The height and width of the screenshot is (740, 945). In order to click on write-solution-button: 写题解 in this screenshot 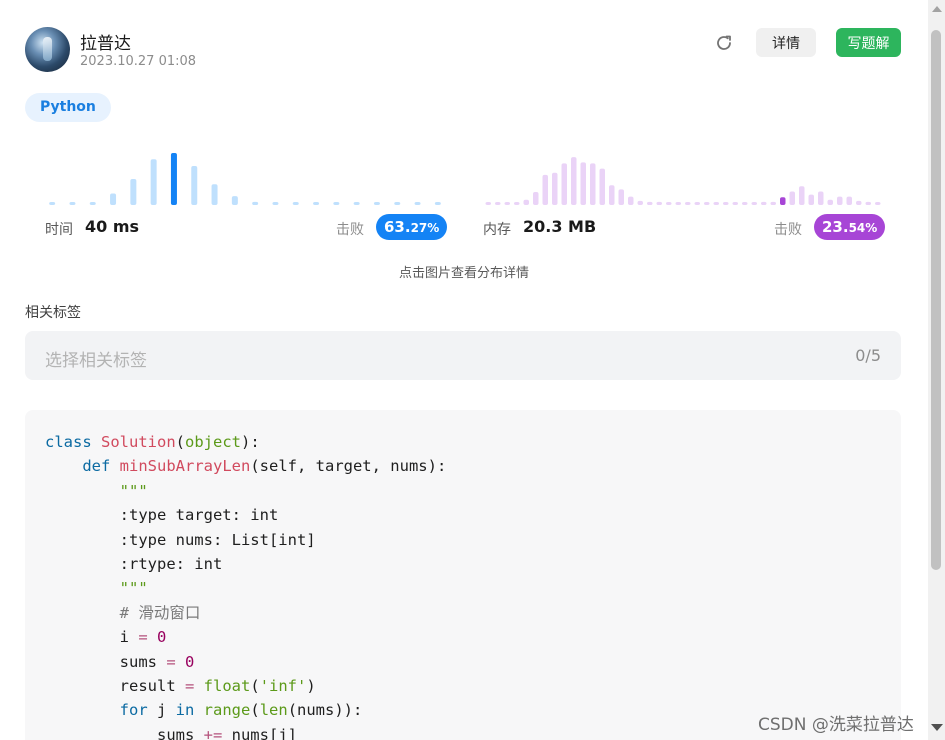, I will do `click(868, 42)`.